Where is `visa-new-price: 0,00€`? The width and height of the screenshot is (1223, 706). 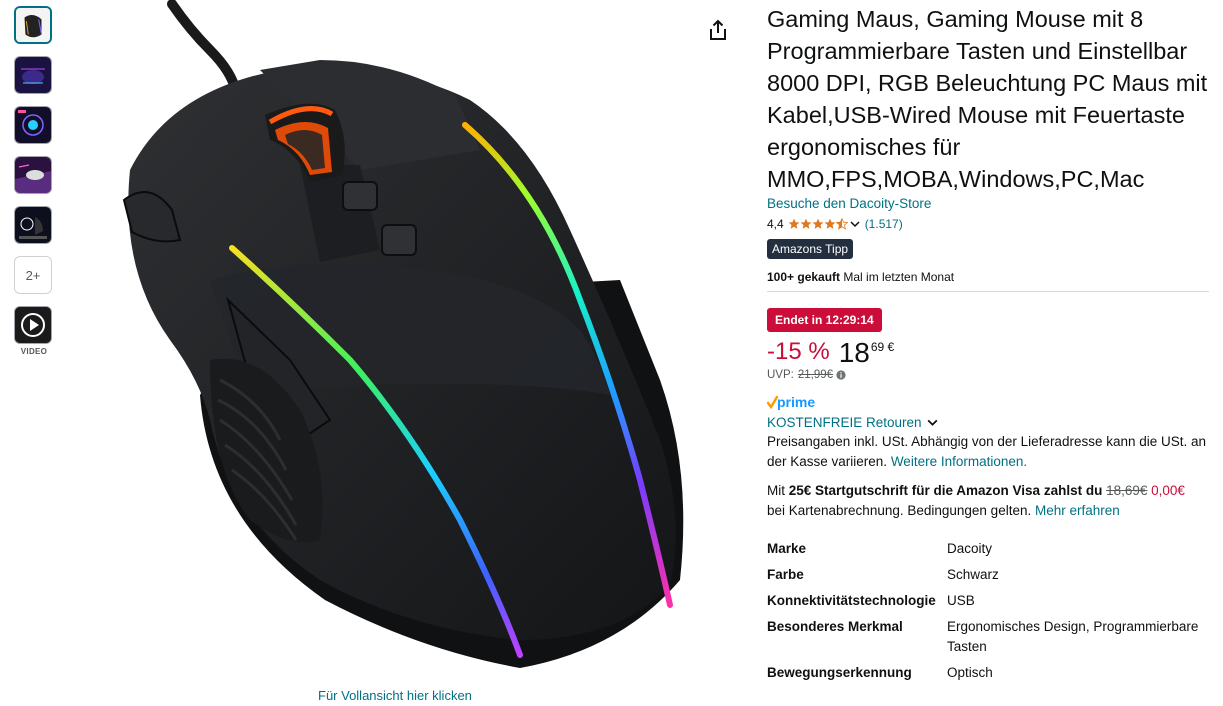 visa-new-price: 0,00€ is located at coordinates (1168, 490).